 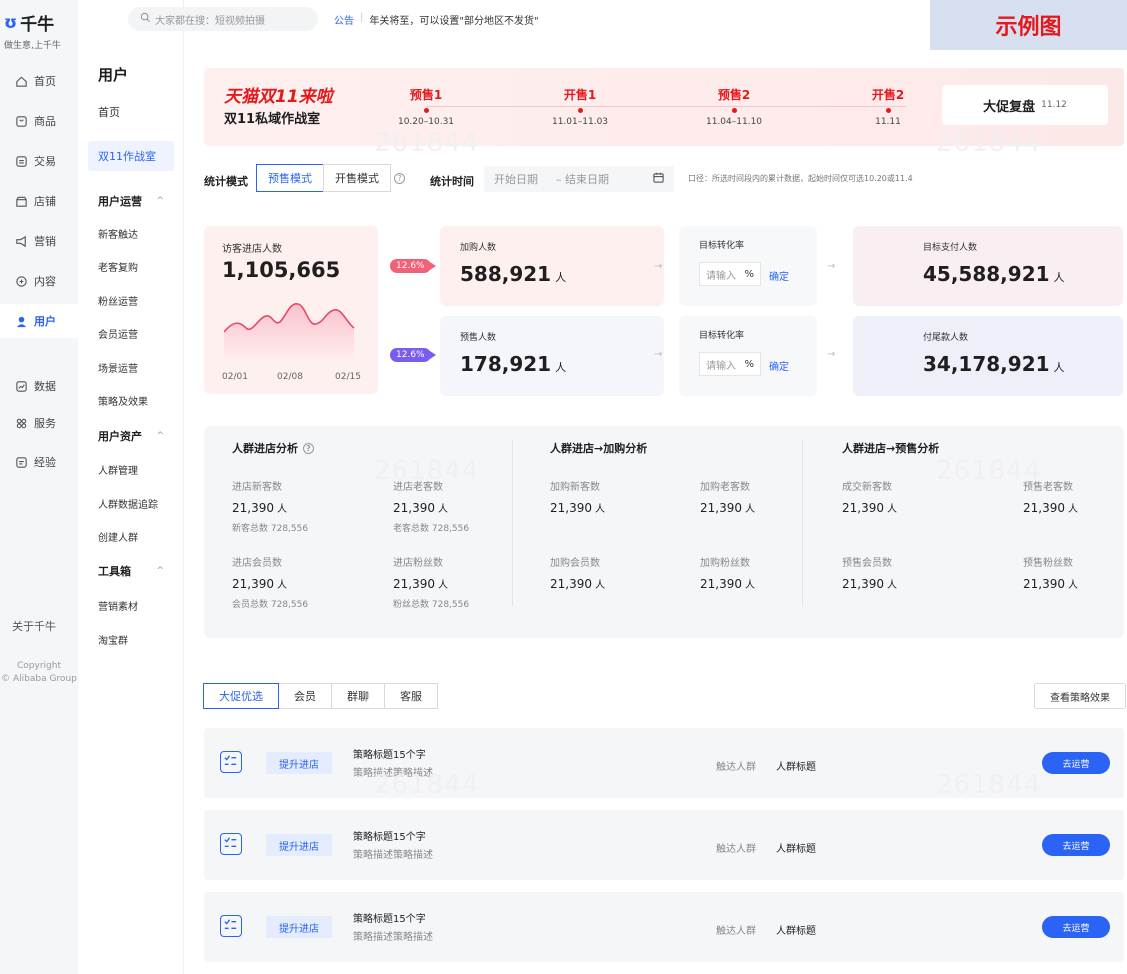 What do you see at coordinates (658, 266) in the screenshot?
I see `flow-arrow-icon: →` at bounding box center [658, 266].